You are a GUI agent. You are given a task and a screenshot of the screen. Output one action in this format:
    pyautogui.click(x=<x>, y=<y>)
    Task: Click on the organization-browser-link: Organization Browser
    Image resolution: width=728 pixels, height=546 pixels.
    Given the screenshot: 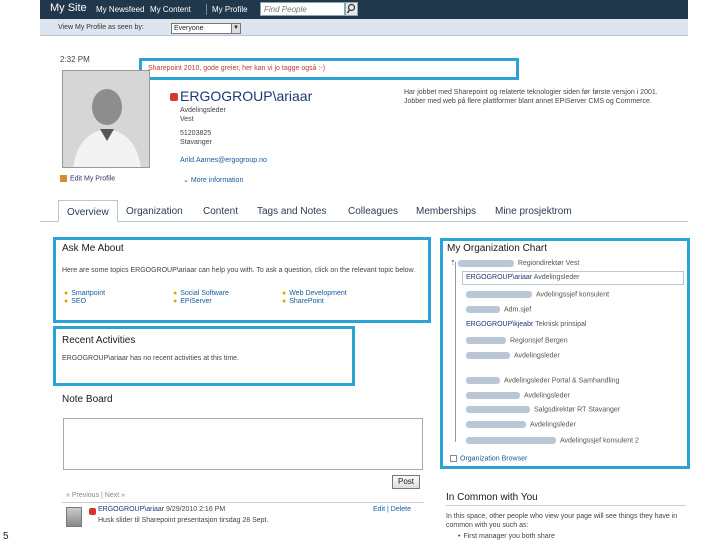 What is the action you would take?
    pyautogui.click(x=488, y=458)
    